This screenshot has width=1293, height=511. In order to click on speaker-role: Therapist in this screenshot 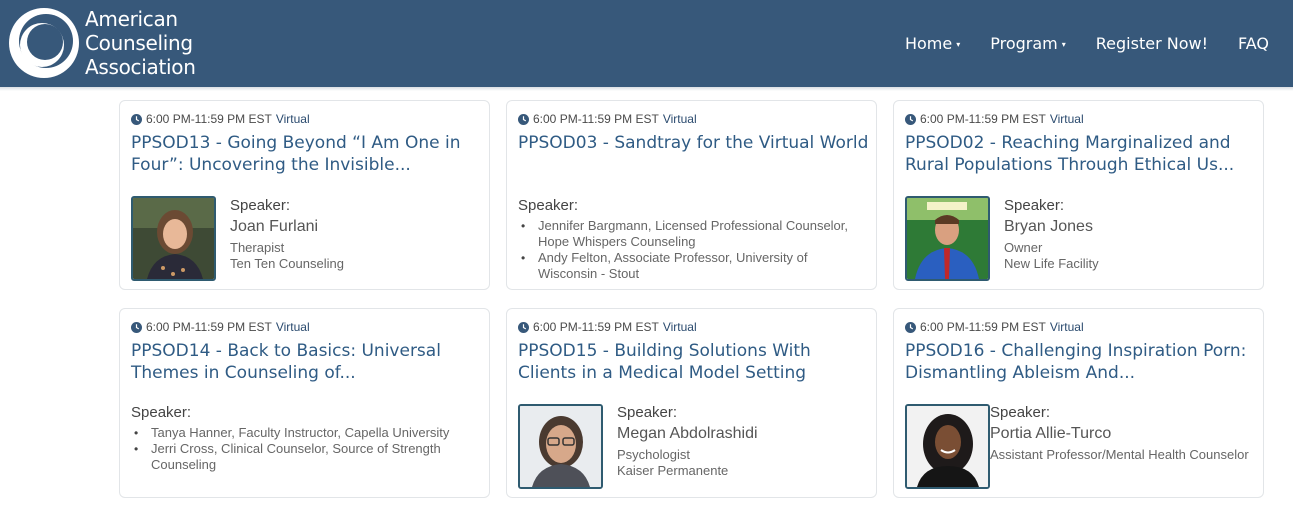, I will do `click(257, 247)`.